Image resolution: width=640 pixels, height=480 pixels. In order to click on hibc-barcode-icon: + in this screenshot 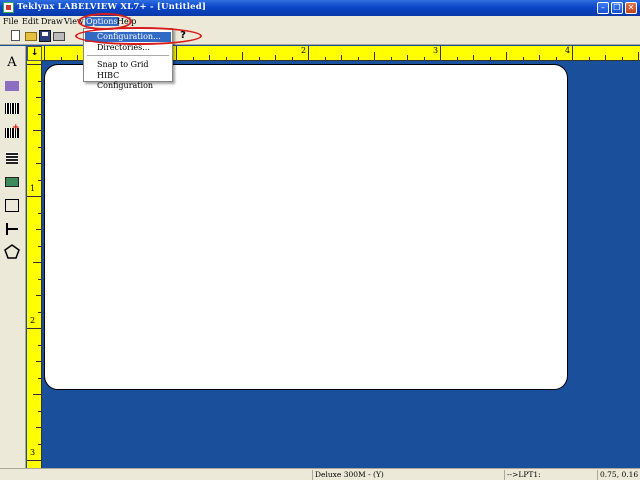, I will do `click(12, 133)`.